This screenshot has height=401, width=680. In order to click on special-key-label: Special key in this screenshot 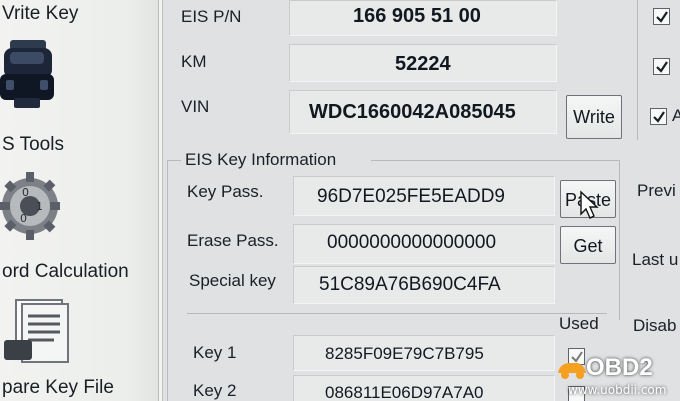, I will do `click(232, 280)`.